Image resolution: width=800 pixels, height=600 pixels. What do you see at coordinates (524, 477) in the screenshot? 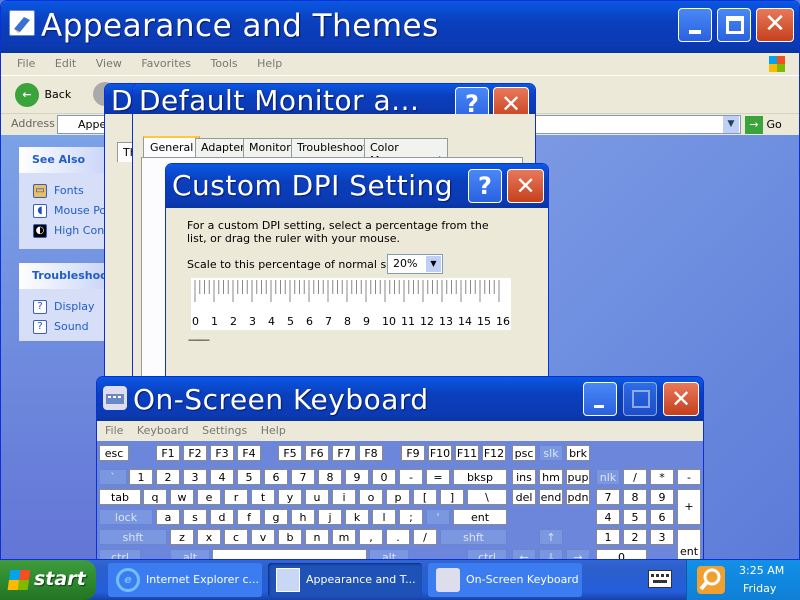
I see `key-ins: ins` at bounding box center [524, 477].